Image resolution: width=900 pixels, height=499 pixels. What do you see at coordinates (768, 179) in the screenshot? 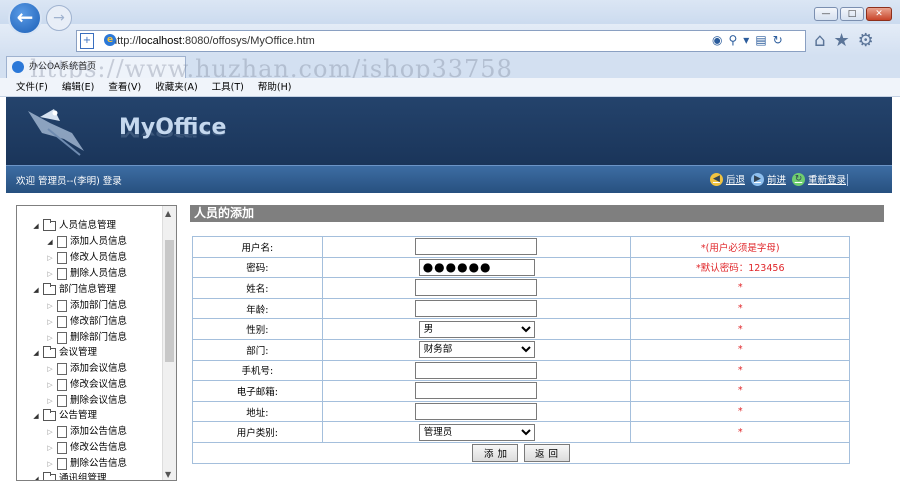
I see `link-forward: ▶ 前进` at bounding box center [768, 179].